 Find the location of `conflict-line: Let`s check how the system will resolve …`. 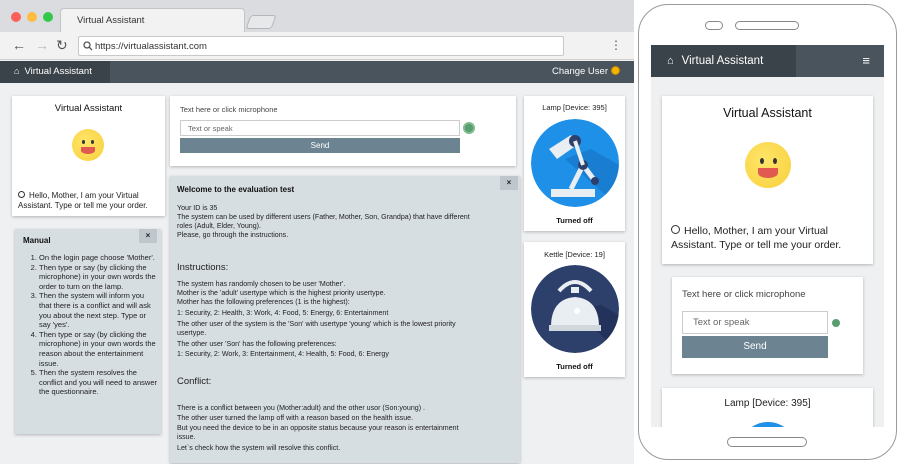

conflict-line: Let`s check how the system will resolve … is located at coordinates (259, 448).